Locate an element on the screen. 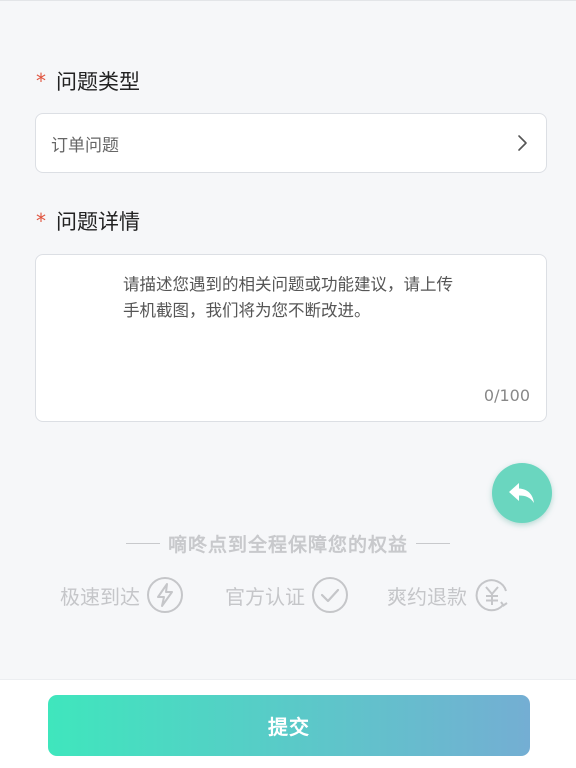  problem-detail-label: * 问题详情 is located at coordinates (88, 222).